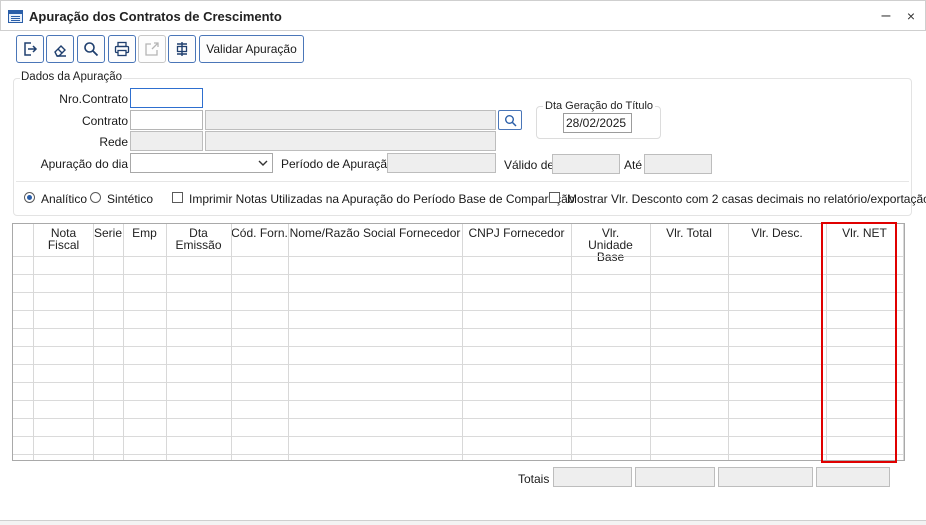  I want to click on window-form-icon, so click(15, 16).